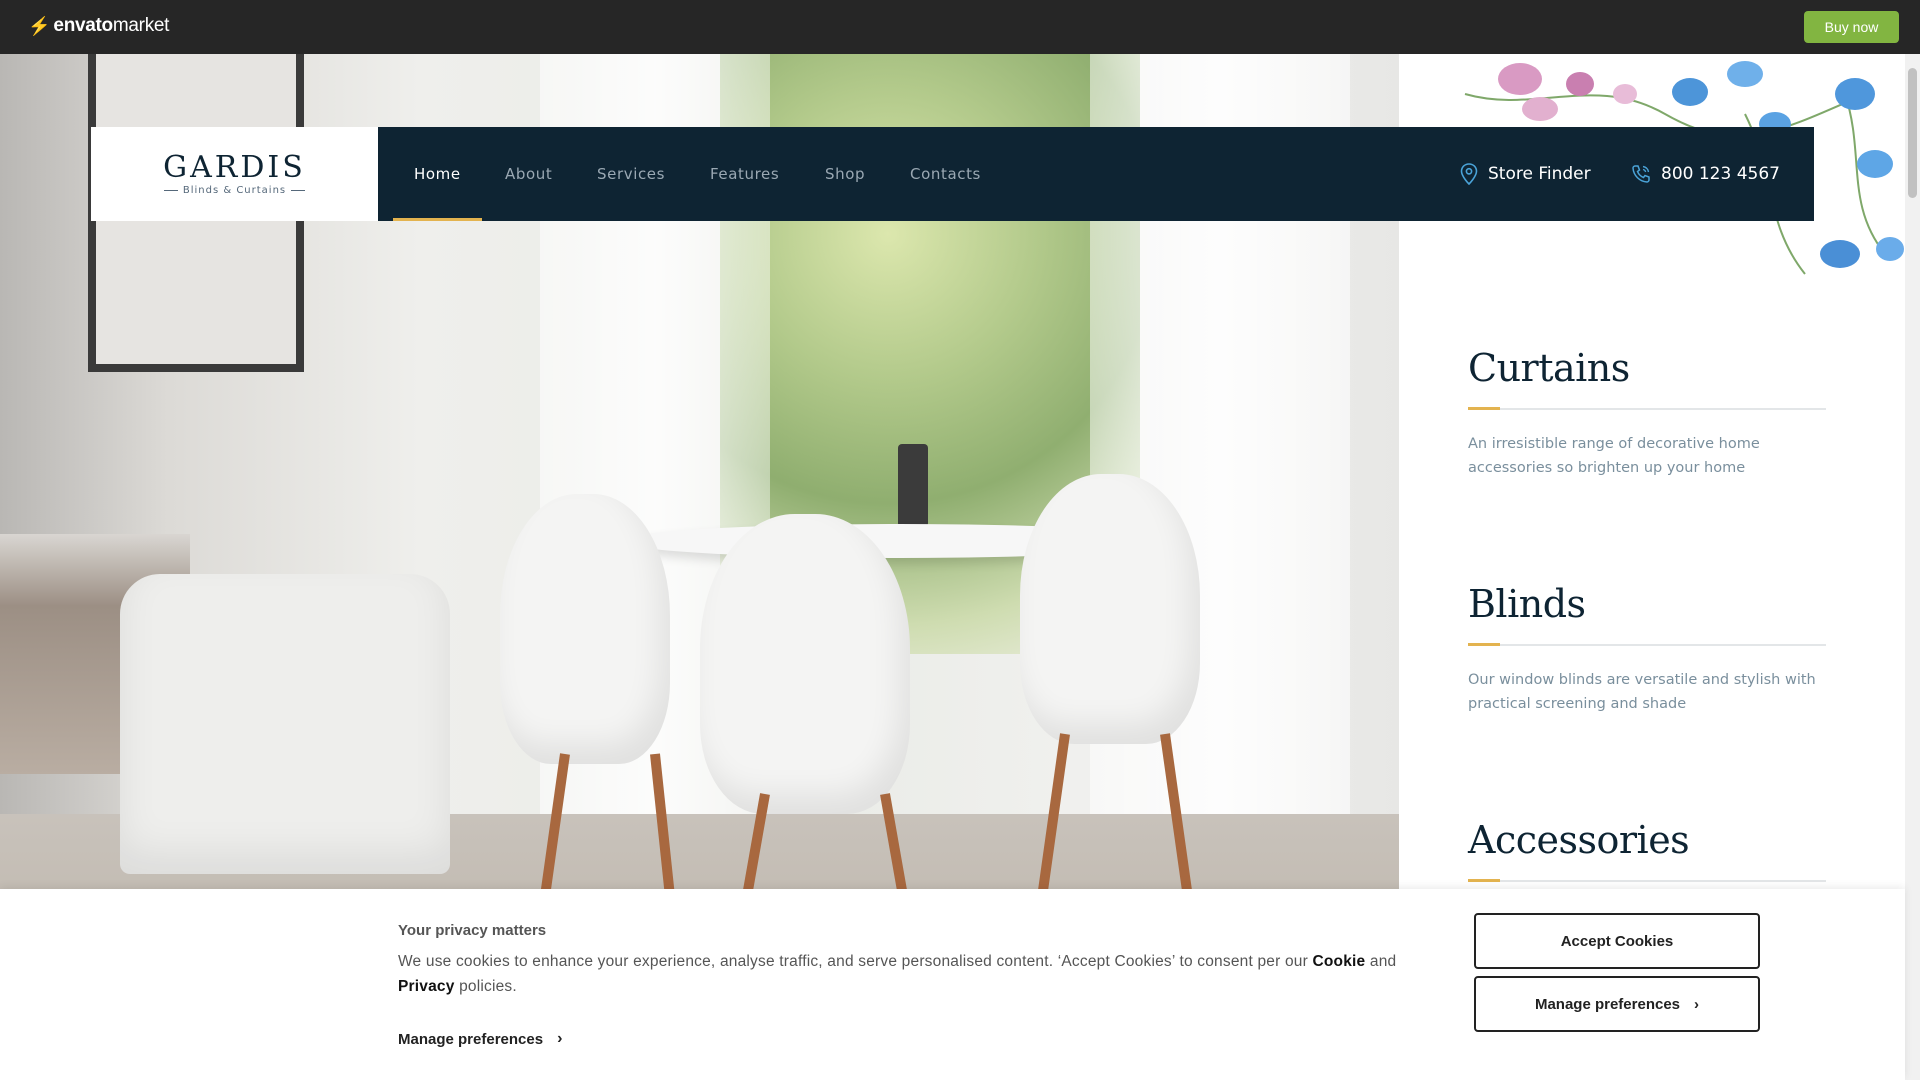 This screenshot has height=1080, width=1920. What do you see at coordinates (234, 190) in the screenshot?
I see `logo-tagline: Blinds & Curtains` at bounding box center [234, 190].